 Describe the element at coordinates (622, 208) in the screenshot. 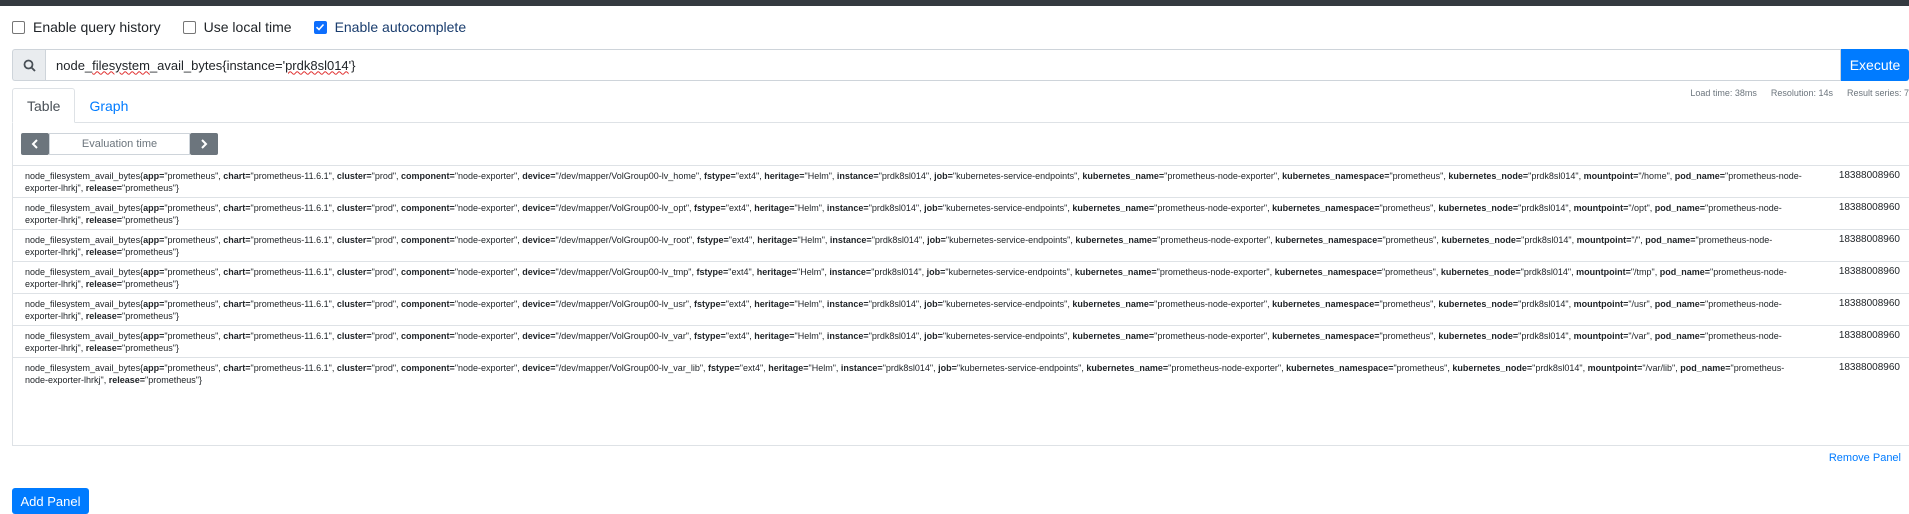

I see `label-device: "/dev/mapper/VolGroup00-lv_opt"` at that location.